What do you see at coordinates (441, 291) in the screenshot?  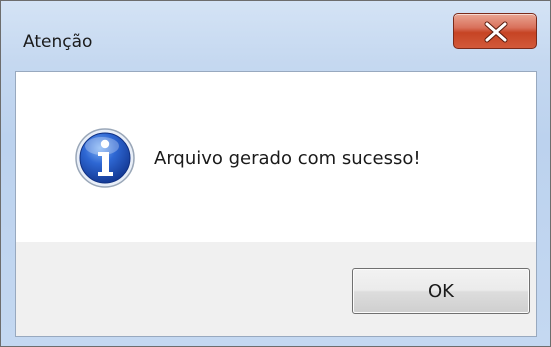 I see `ok-button: OK` at bounding box center [441, 291].